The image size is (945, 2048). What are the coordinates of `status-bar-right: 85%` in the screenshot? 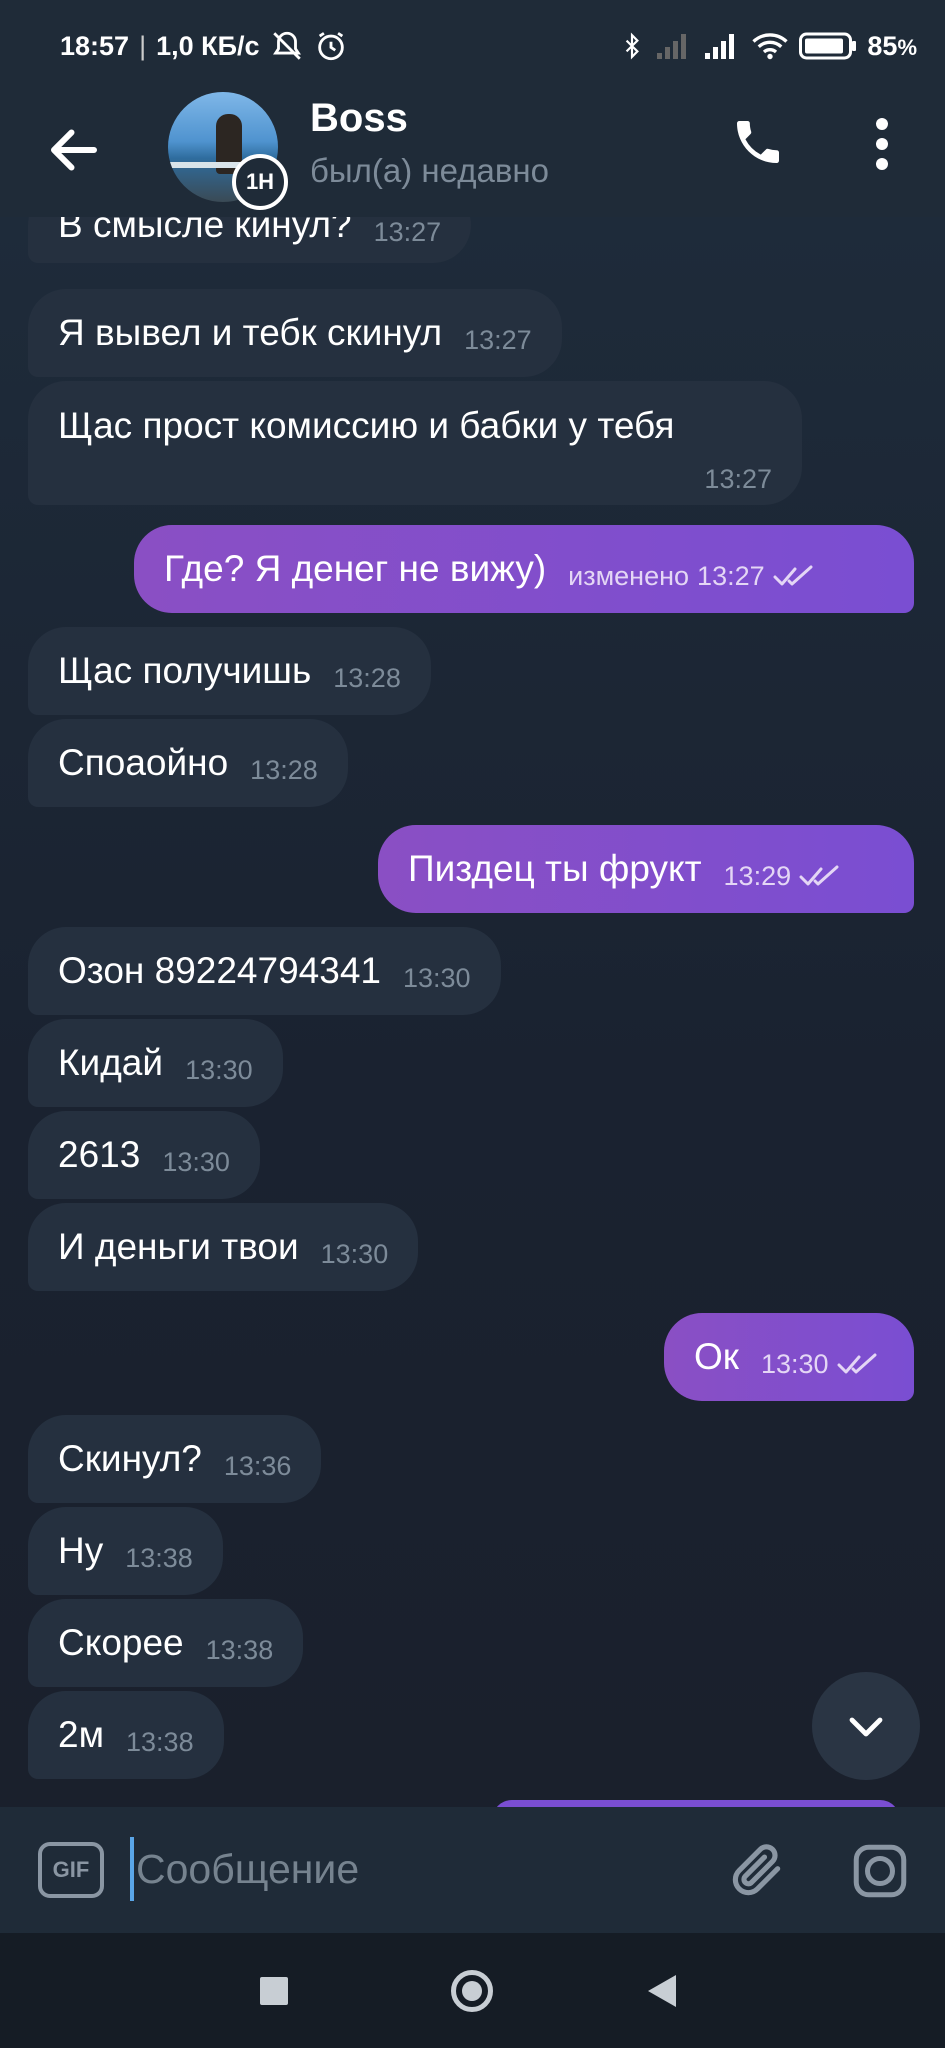 It's located at (768, 46).